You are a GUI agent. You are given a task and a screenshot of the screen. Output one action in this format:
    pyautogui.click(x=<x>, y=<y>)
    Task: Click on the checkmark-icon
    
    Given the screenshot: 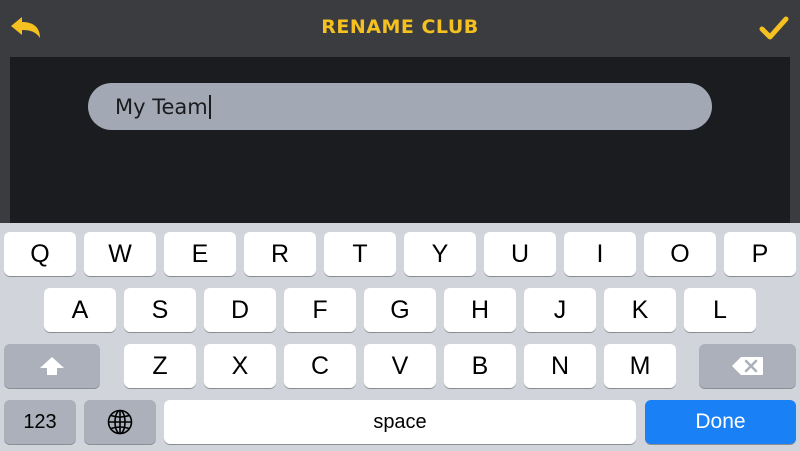 What is the action you would take?
    pyautogui.click(x=774, y=28)
    